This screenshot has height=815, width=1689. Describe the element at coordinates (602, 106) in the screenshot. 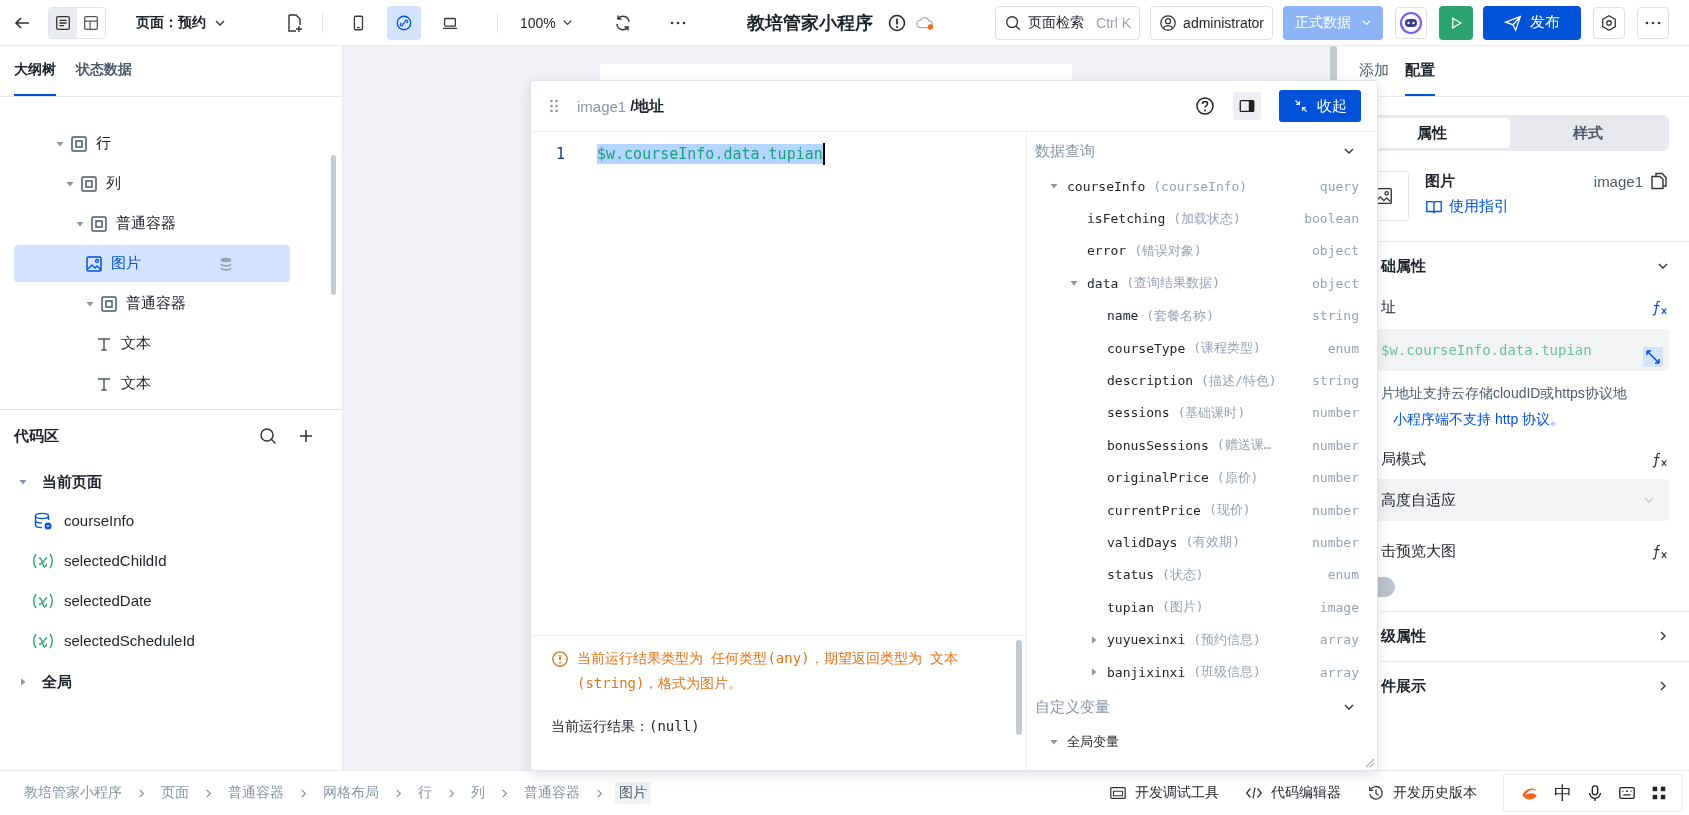

I see `component-path: image1` at that location.